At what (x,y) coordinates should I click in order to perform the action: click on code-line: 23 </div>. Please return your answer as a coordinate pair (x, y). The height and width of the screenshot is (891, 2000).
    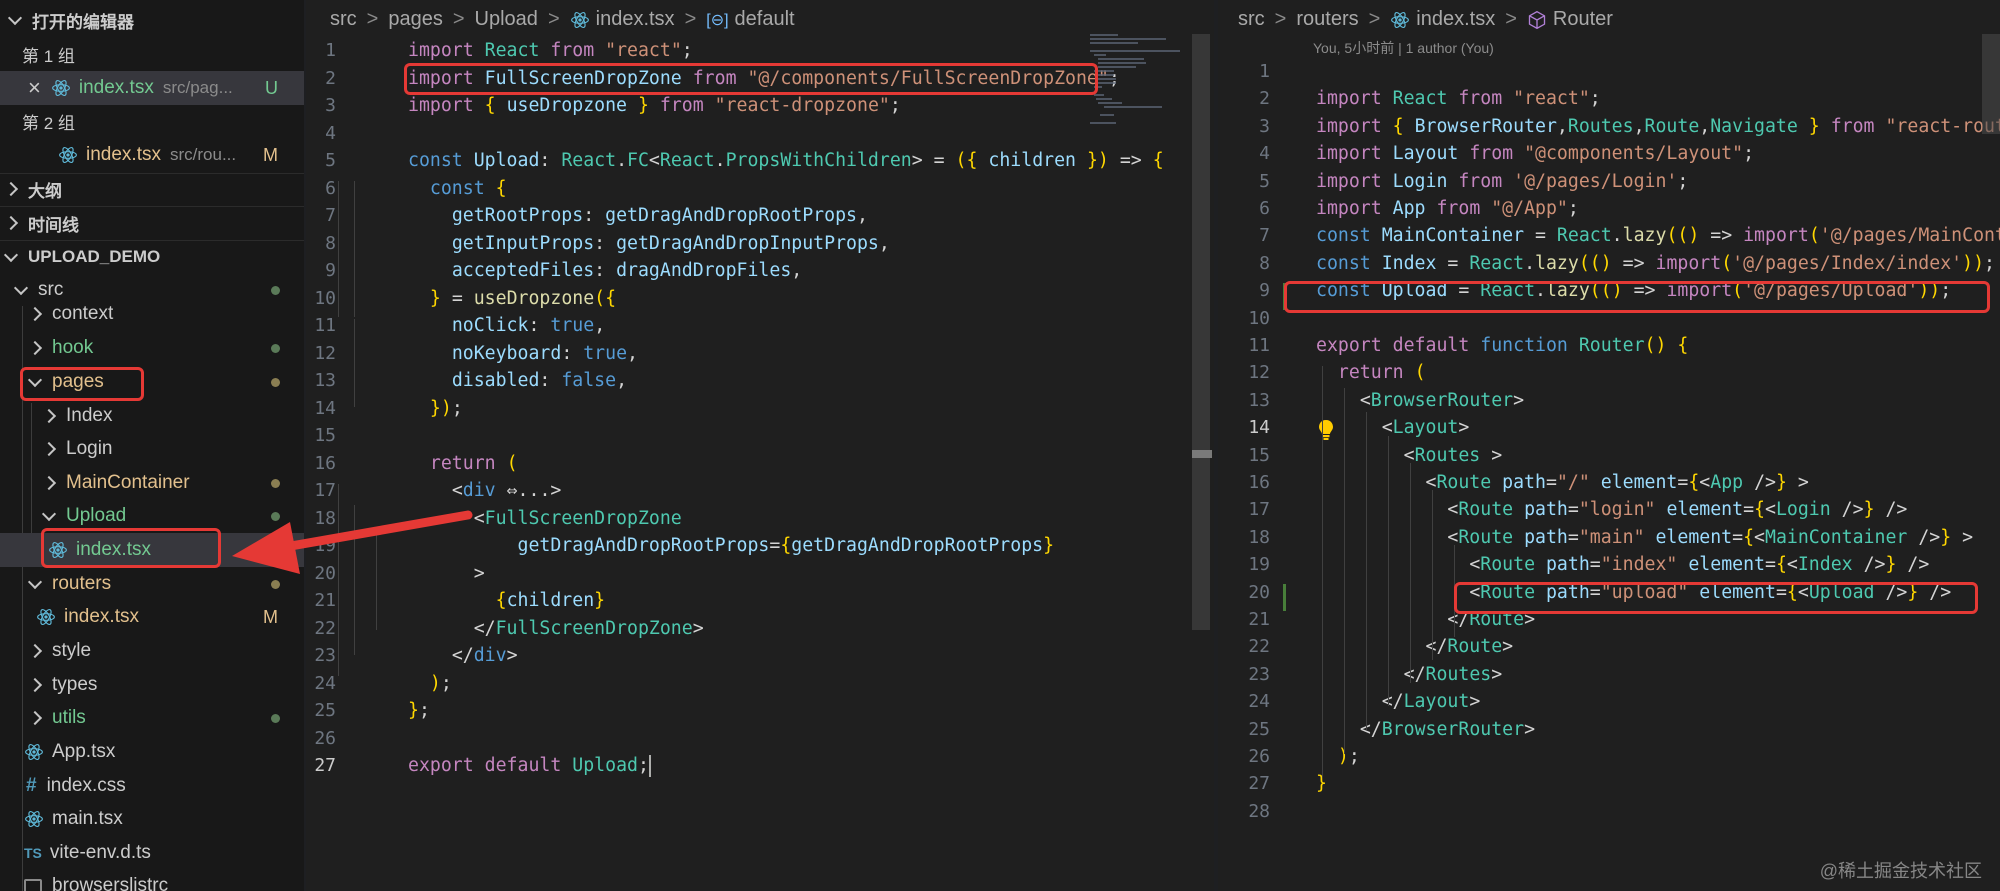
    Looking at the image, I should click on (696, 656).